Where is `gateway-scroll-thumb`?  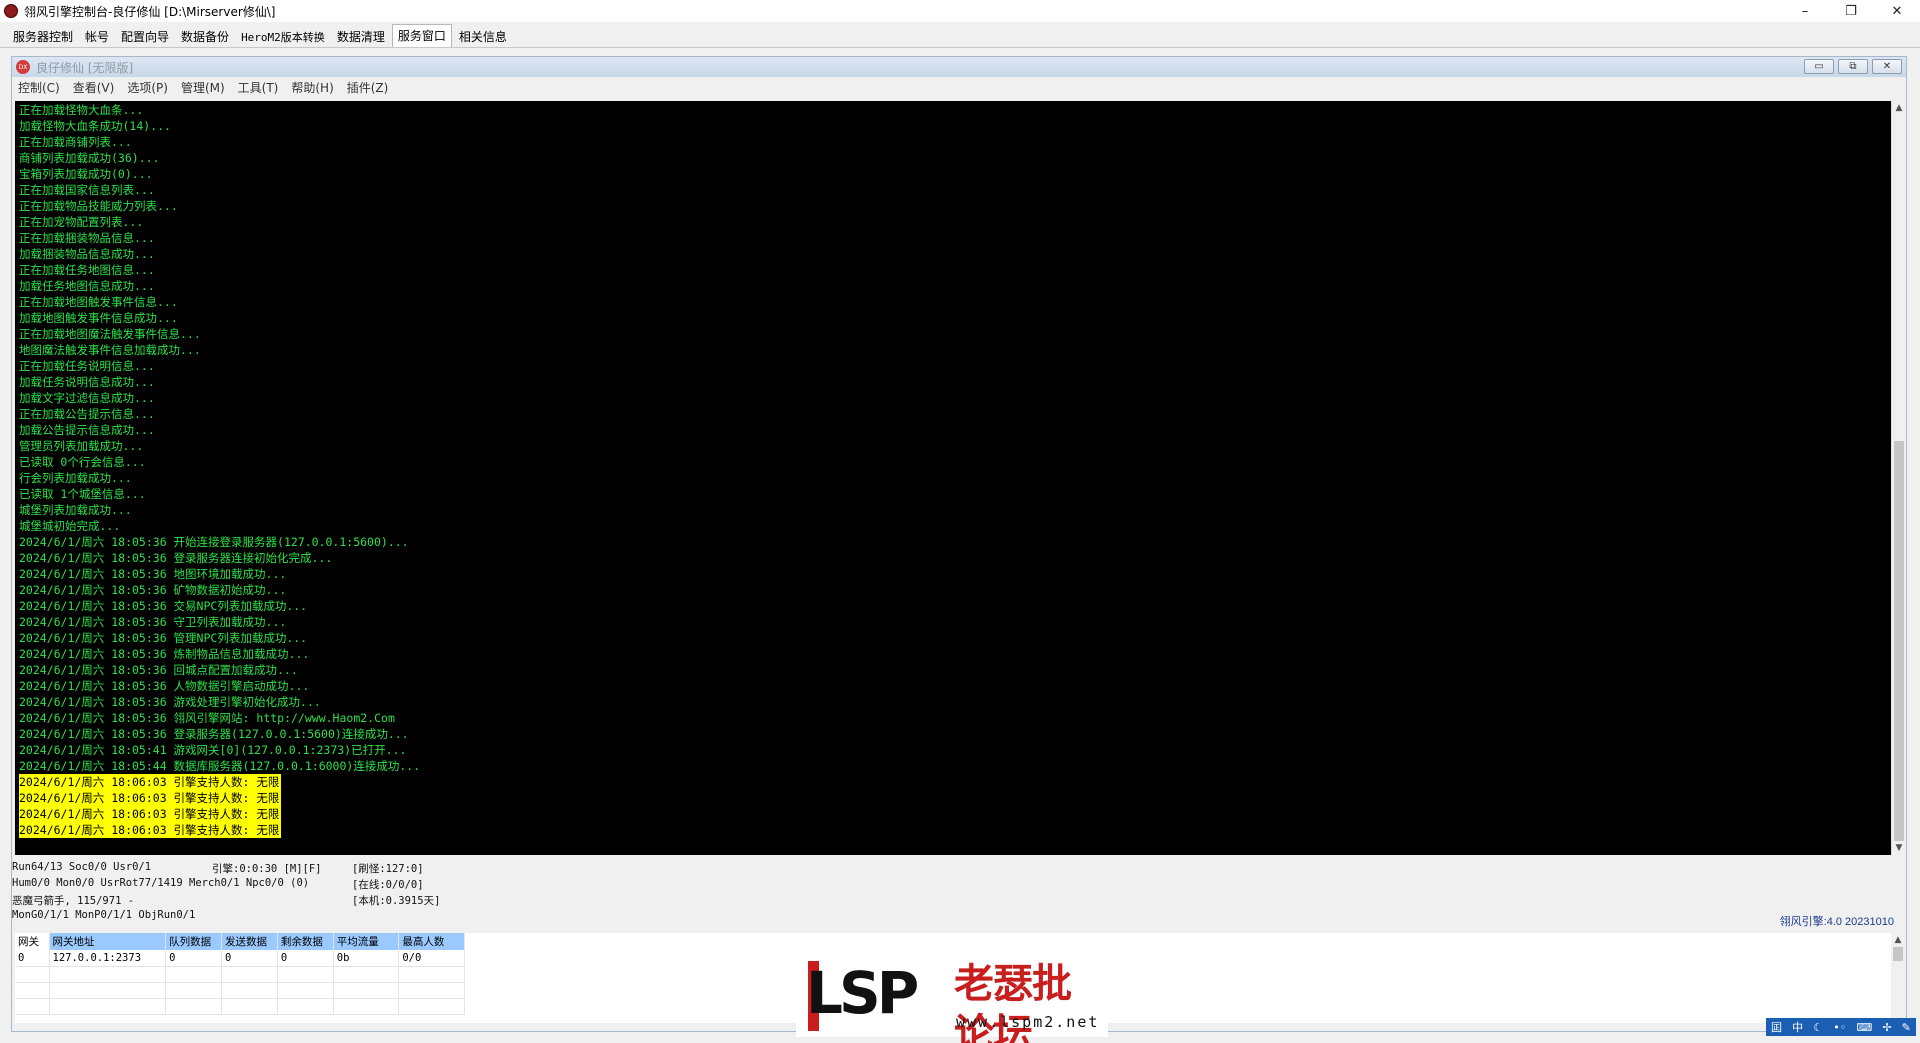 gateway-scroll-thumb is located at coordinates (1898, 954).